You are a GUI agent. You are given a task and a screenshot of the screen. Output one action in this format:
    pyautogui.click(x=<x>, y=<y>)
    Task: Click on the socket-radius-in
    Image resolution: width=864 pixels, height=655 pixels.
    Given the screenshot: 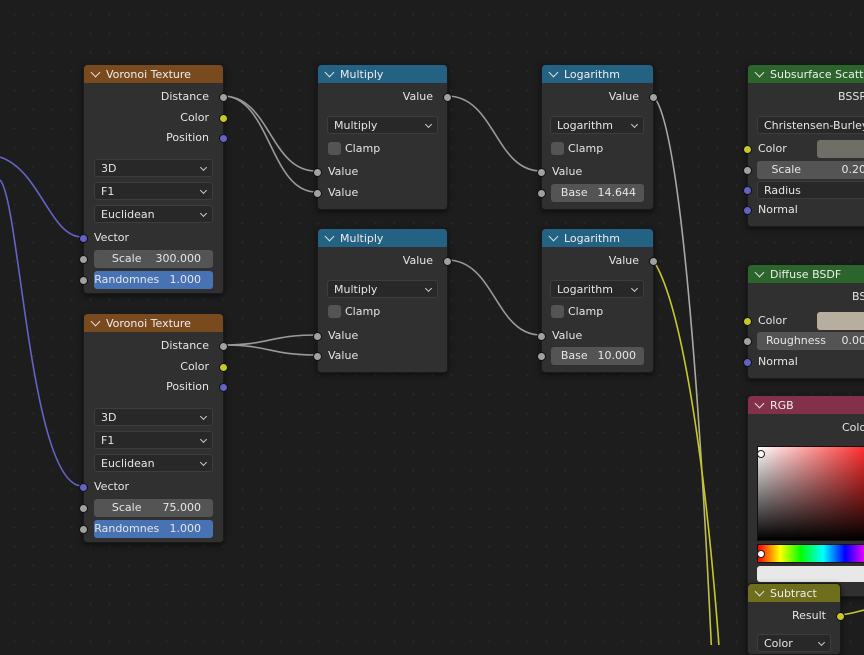 What is the action you would take?
    pyautogui.click(x=747, y=190)
    